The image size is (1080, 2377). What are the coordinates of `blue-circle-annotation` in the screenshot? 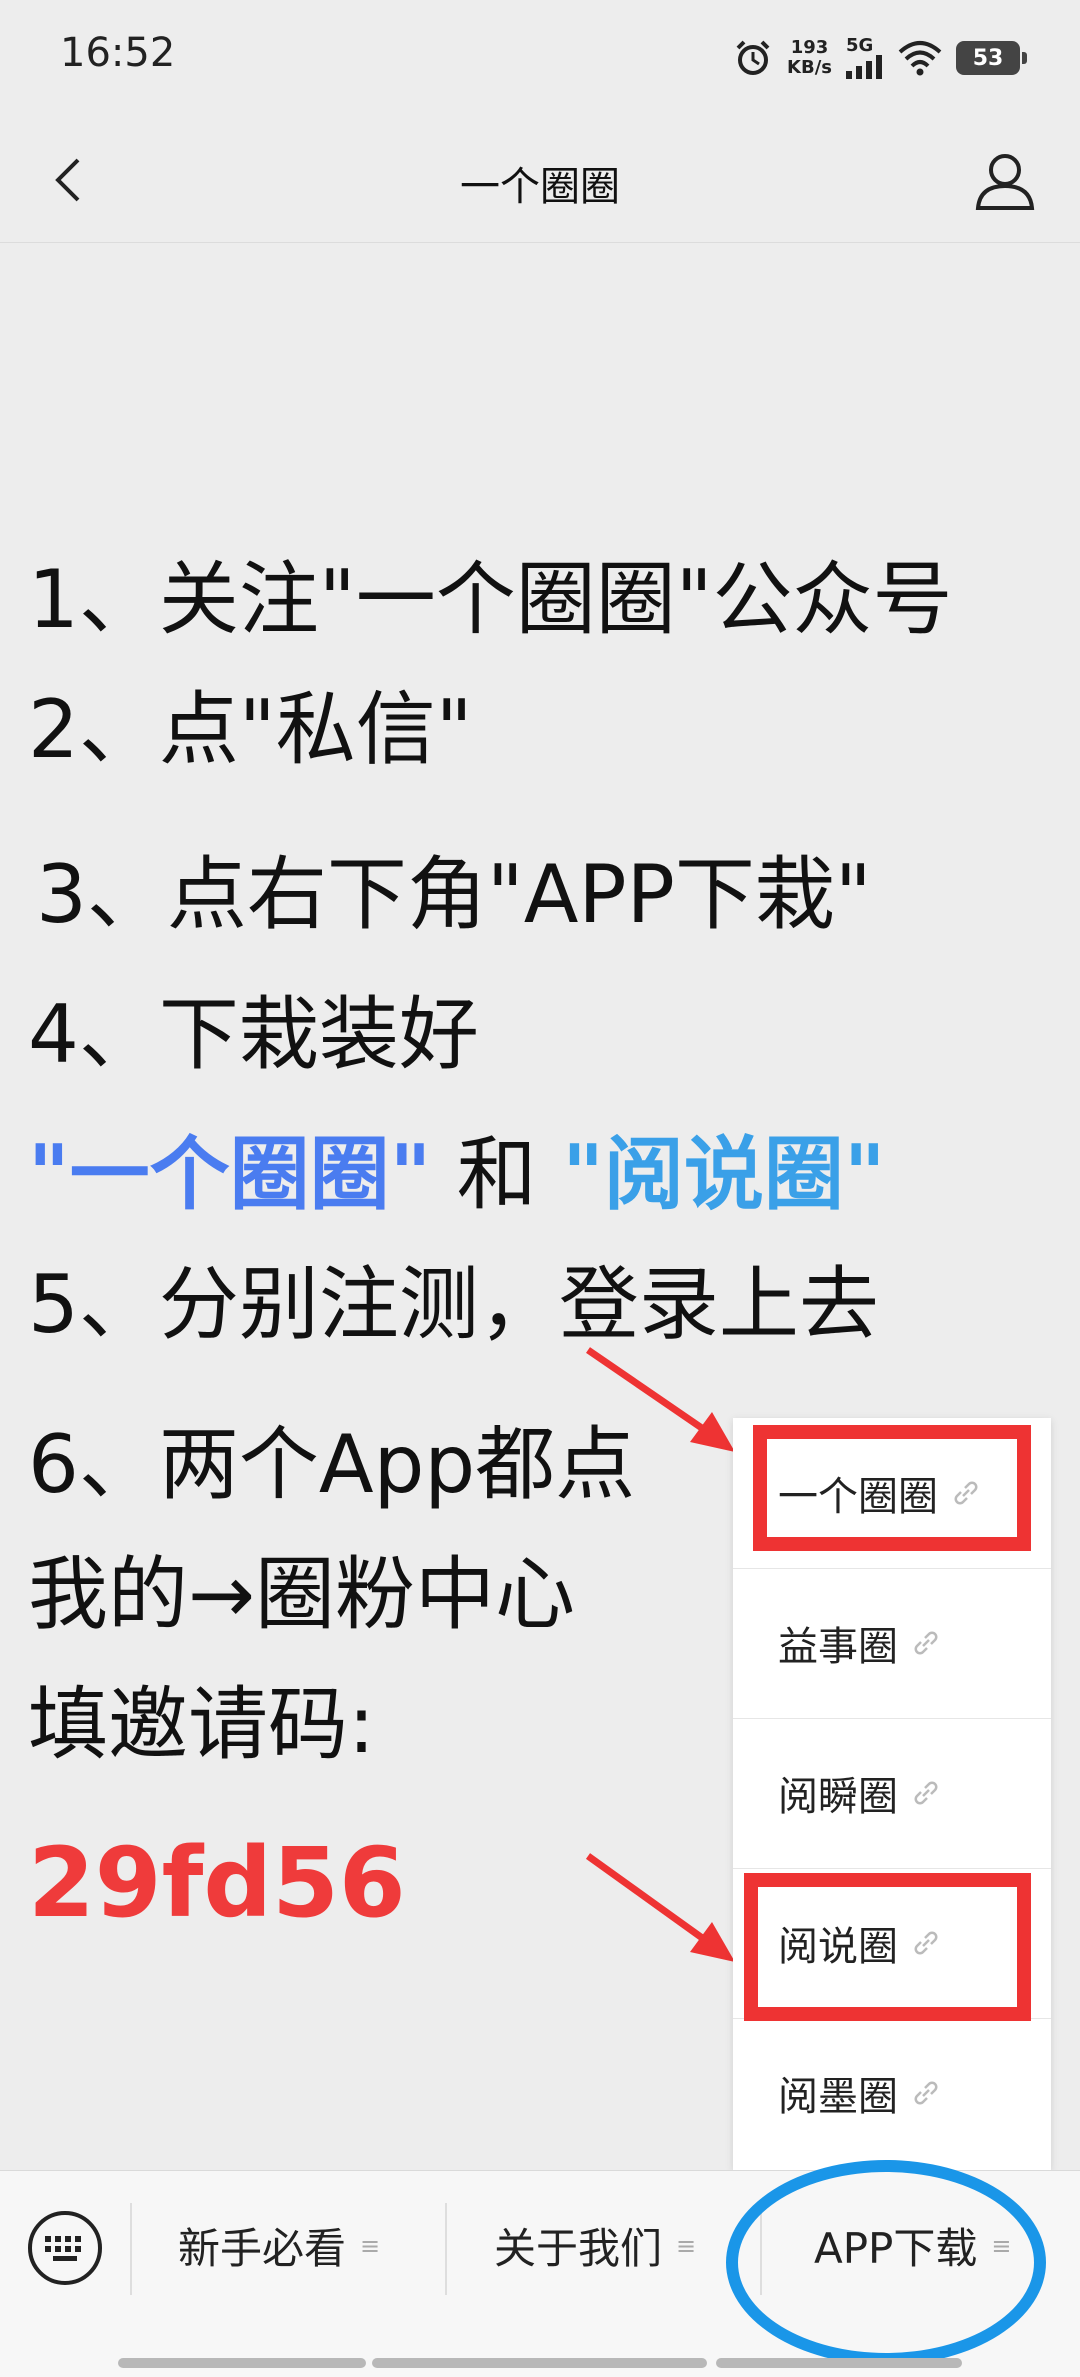 It's located at (886, 2262).